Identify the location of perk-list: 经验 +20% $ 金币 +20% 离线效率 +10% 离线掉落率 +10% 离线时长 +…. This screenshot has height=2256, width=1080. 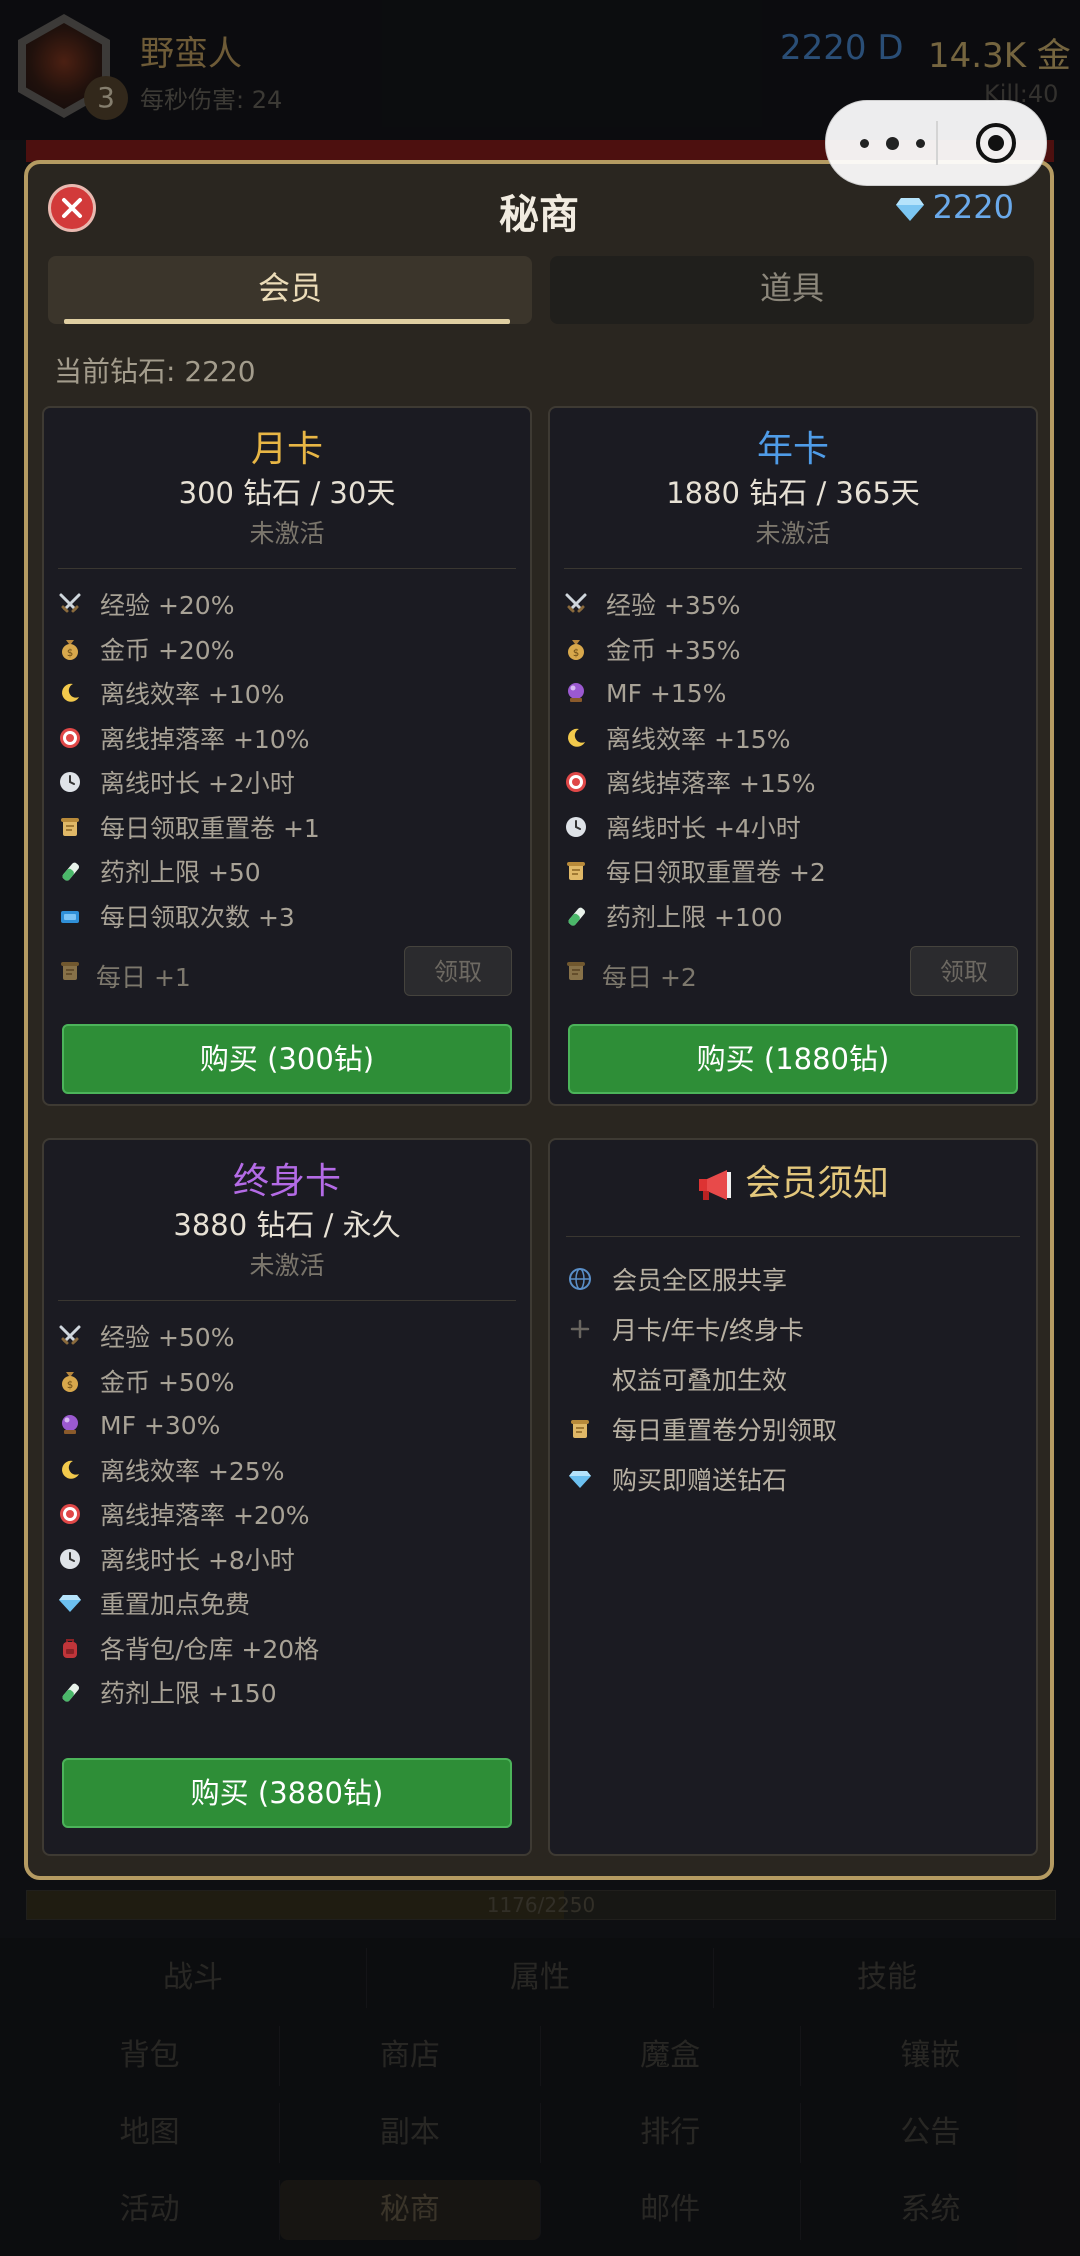
(289, 760).